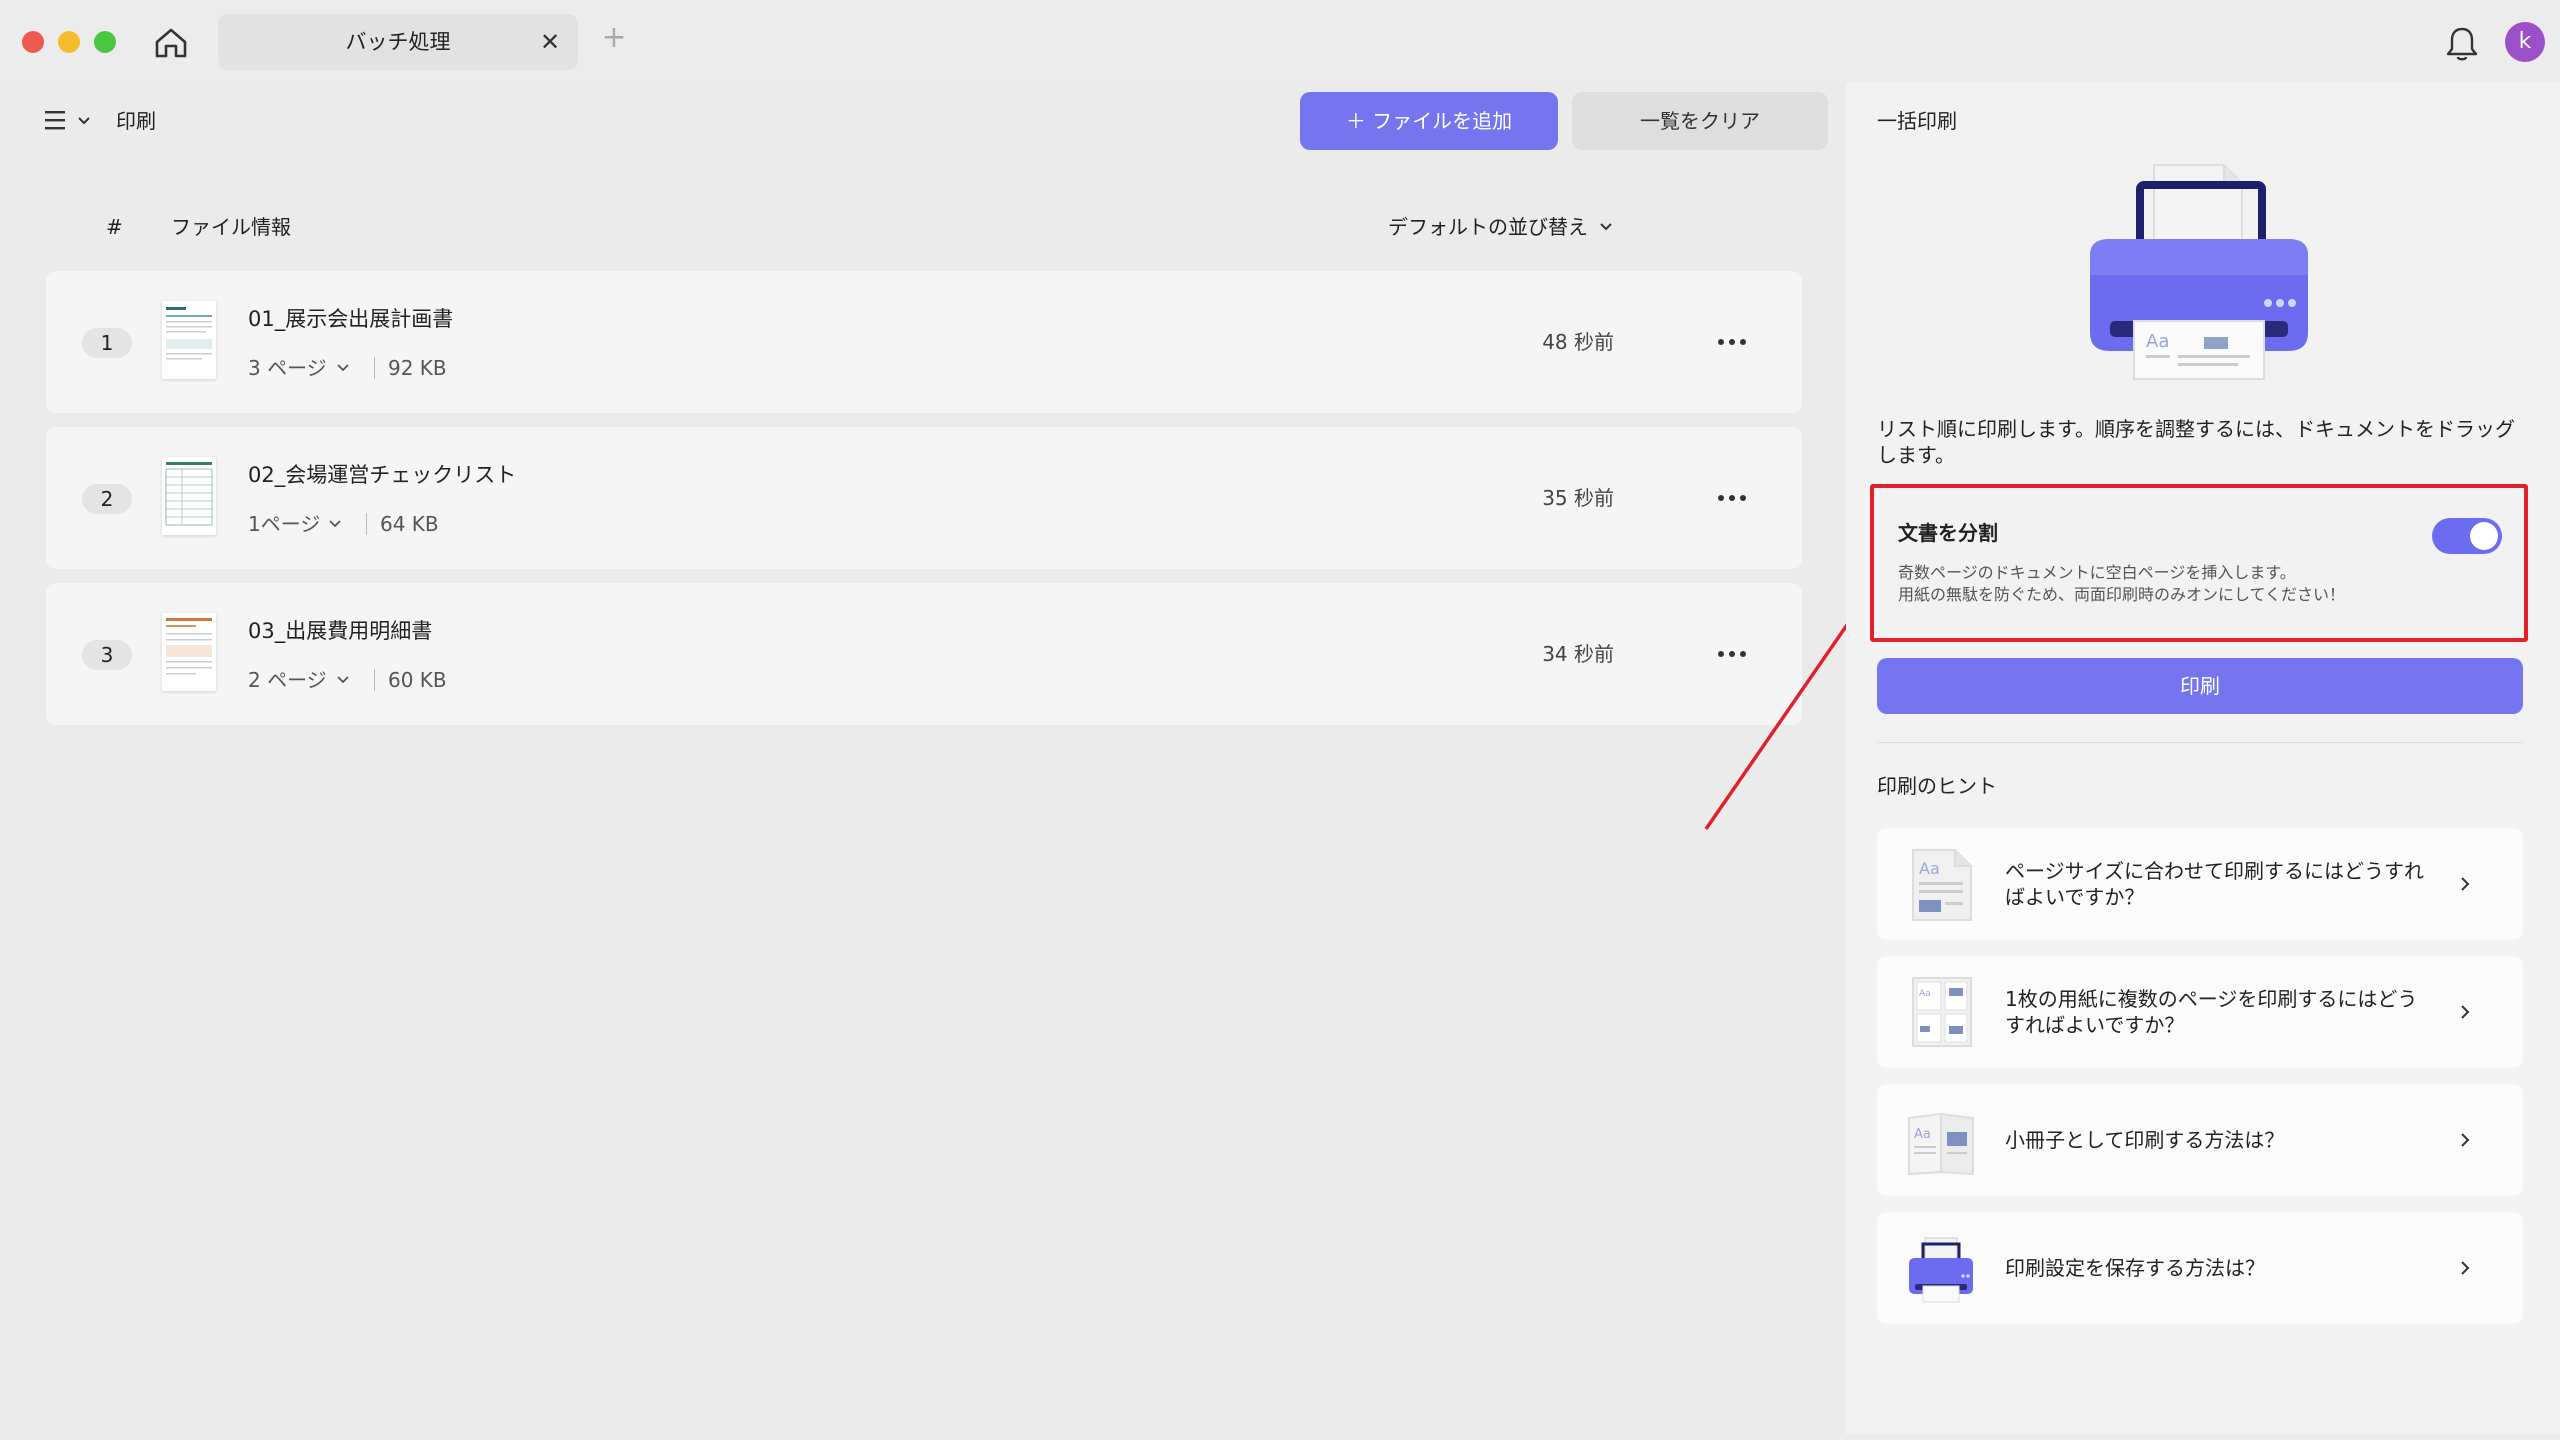  I want to click on tip-booklet: Aa 小冊子として印刷する方法は？, so click(2200, 1140).